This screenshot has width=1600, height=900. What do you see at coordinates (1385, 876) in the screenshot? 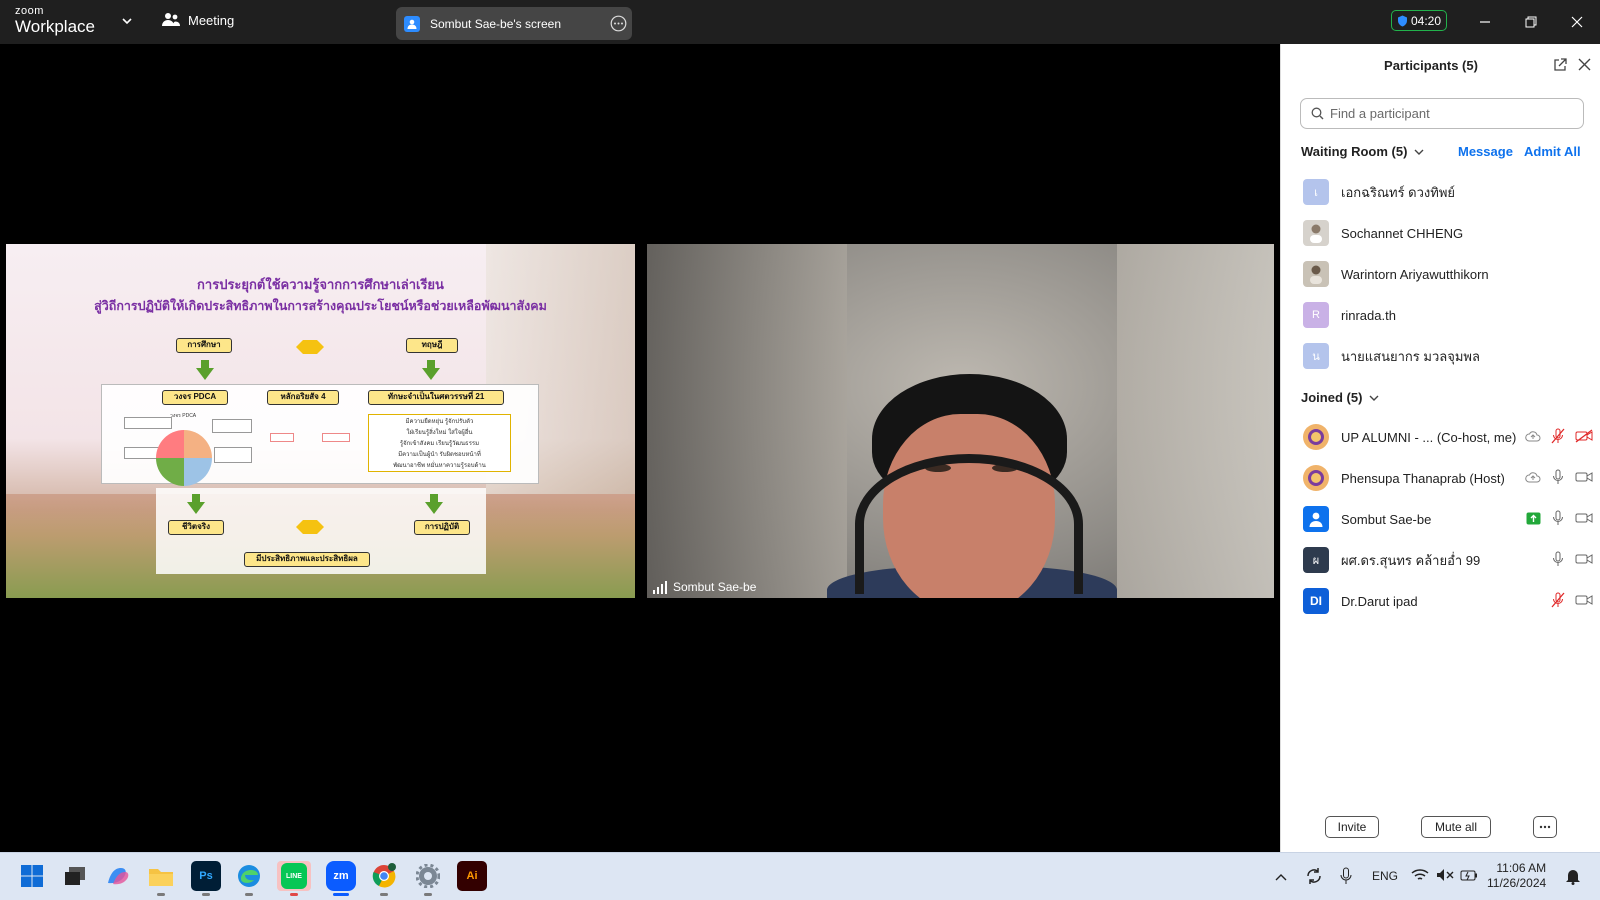
I see `input-language: ENG` at bounding box center [1385, 876].